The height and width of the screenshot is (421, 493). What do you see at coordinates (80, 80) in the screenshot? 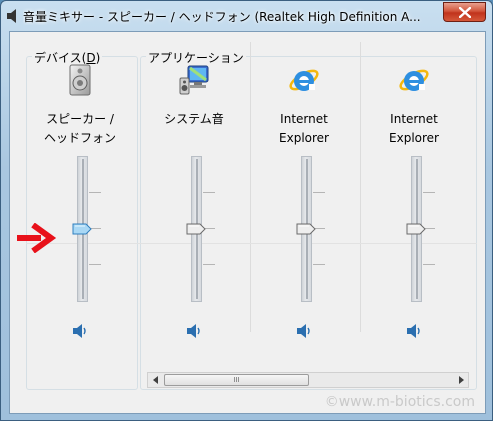
I see `speaker-device-icon` at bounding box center [80, 80].